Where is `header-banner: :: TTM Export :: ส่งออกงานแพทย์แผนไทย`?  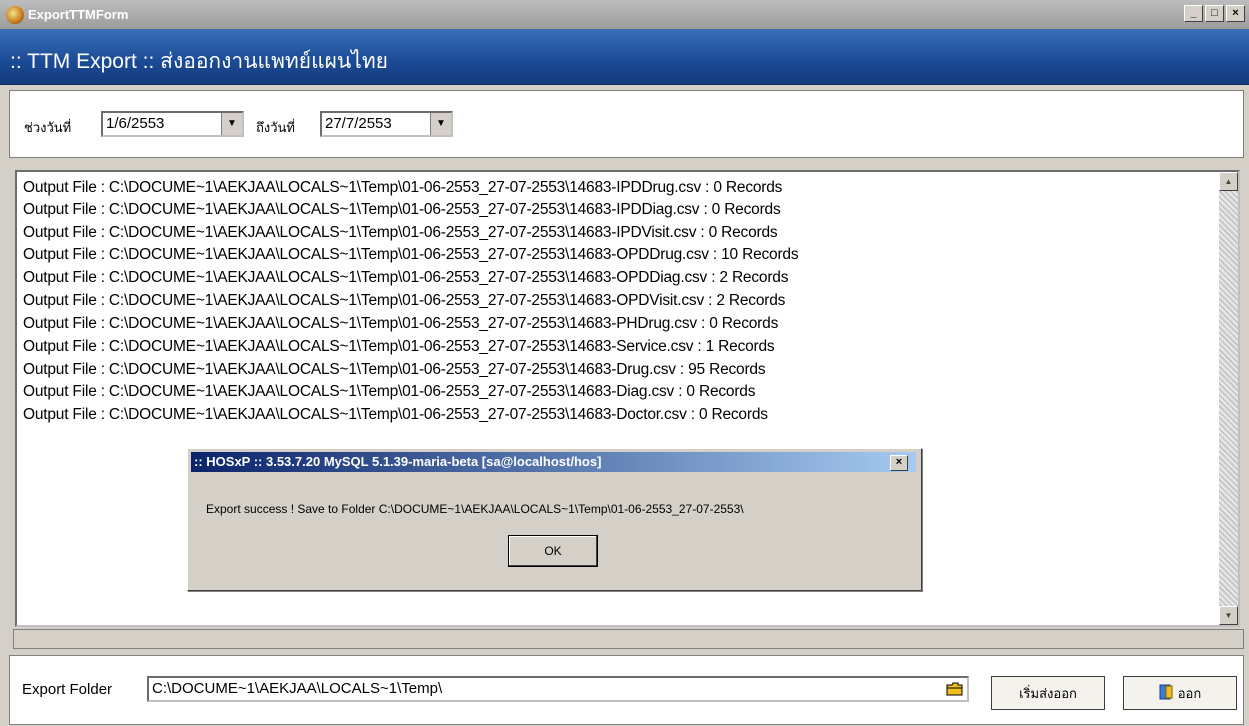 header-banner: :: TTM Export :: ส่งออกงานแพทย์แผนไทย is located at coordinates (624, 57).